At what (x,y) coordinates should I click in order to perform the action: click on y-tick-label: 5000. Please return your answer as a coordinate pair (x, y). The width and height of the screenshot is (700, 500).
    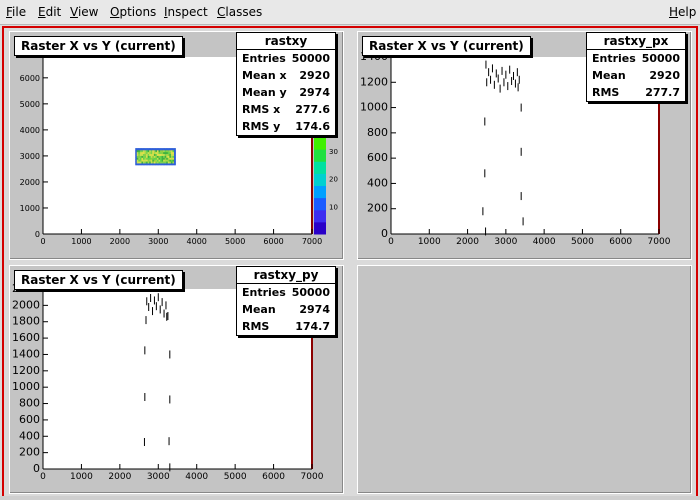
    Looking at the image, I should click on (30, 104).